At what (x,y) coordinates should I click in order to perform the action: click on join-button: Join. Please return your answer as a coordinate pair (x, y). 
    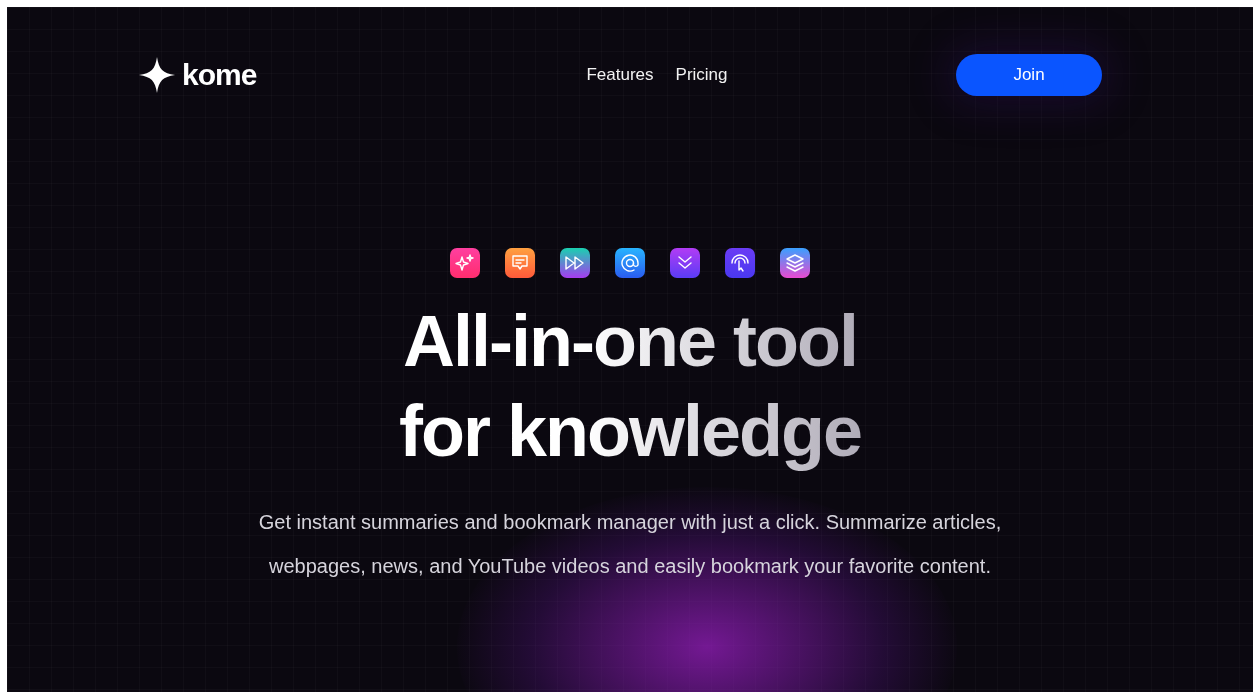
    Looking at the image, I should click on (1029, 75).